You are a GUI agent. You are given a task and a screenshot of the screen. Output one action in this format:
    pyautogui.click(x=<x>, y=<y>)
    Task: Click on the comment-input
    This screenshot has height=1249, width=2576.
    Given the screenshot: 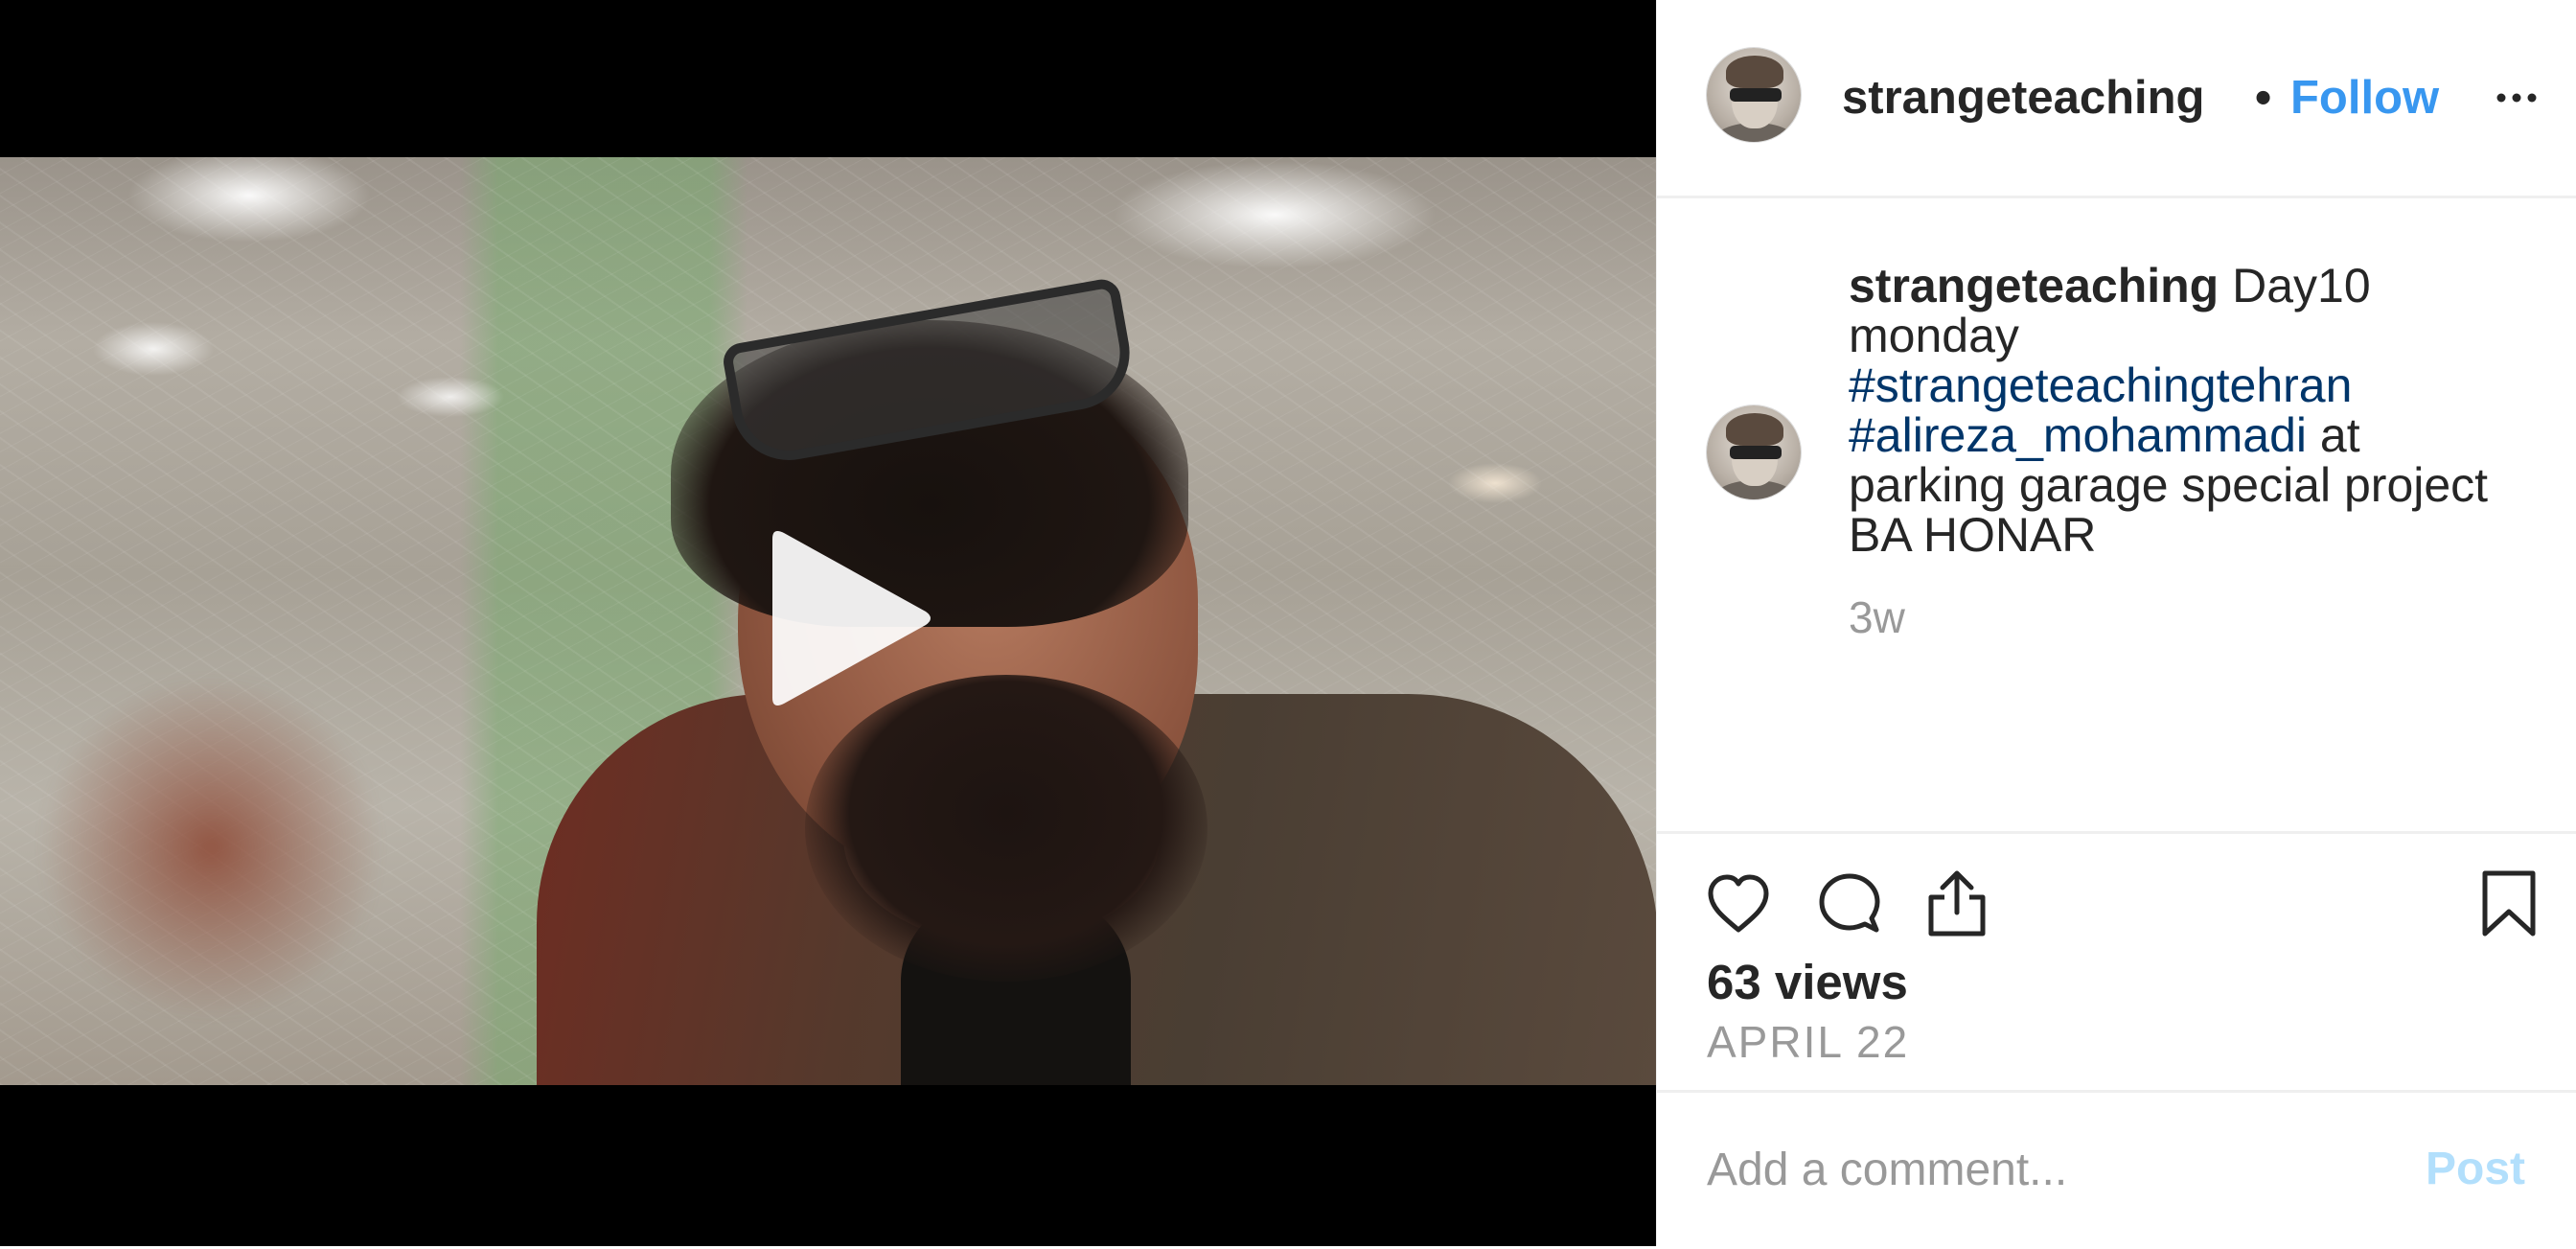 What is the action you would take?
    pyautogui.click(x=2043, y=1169)
    